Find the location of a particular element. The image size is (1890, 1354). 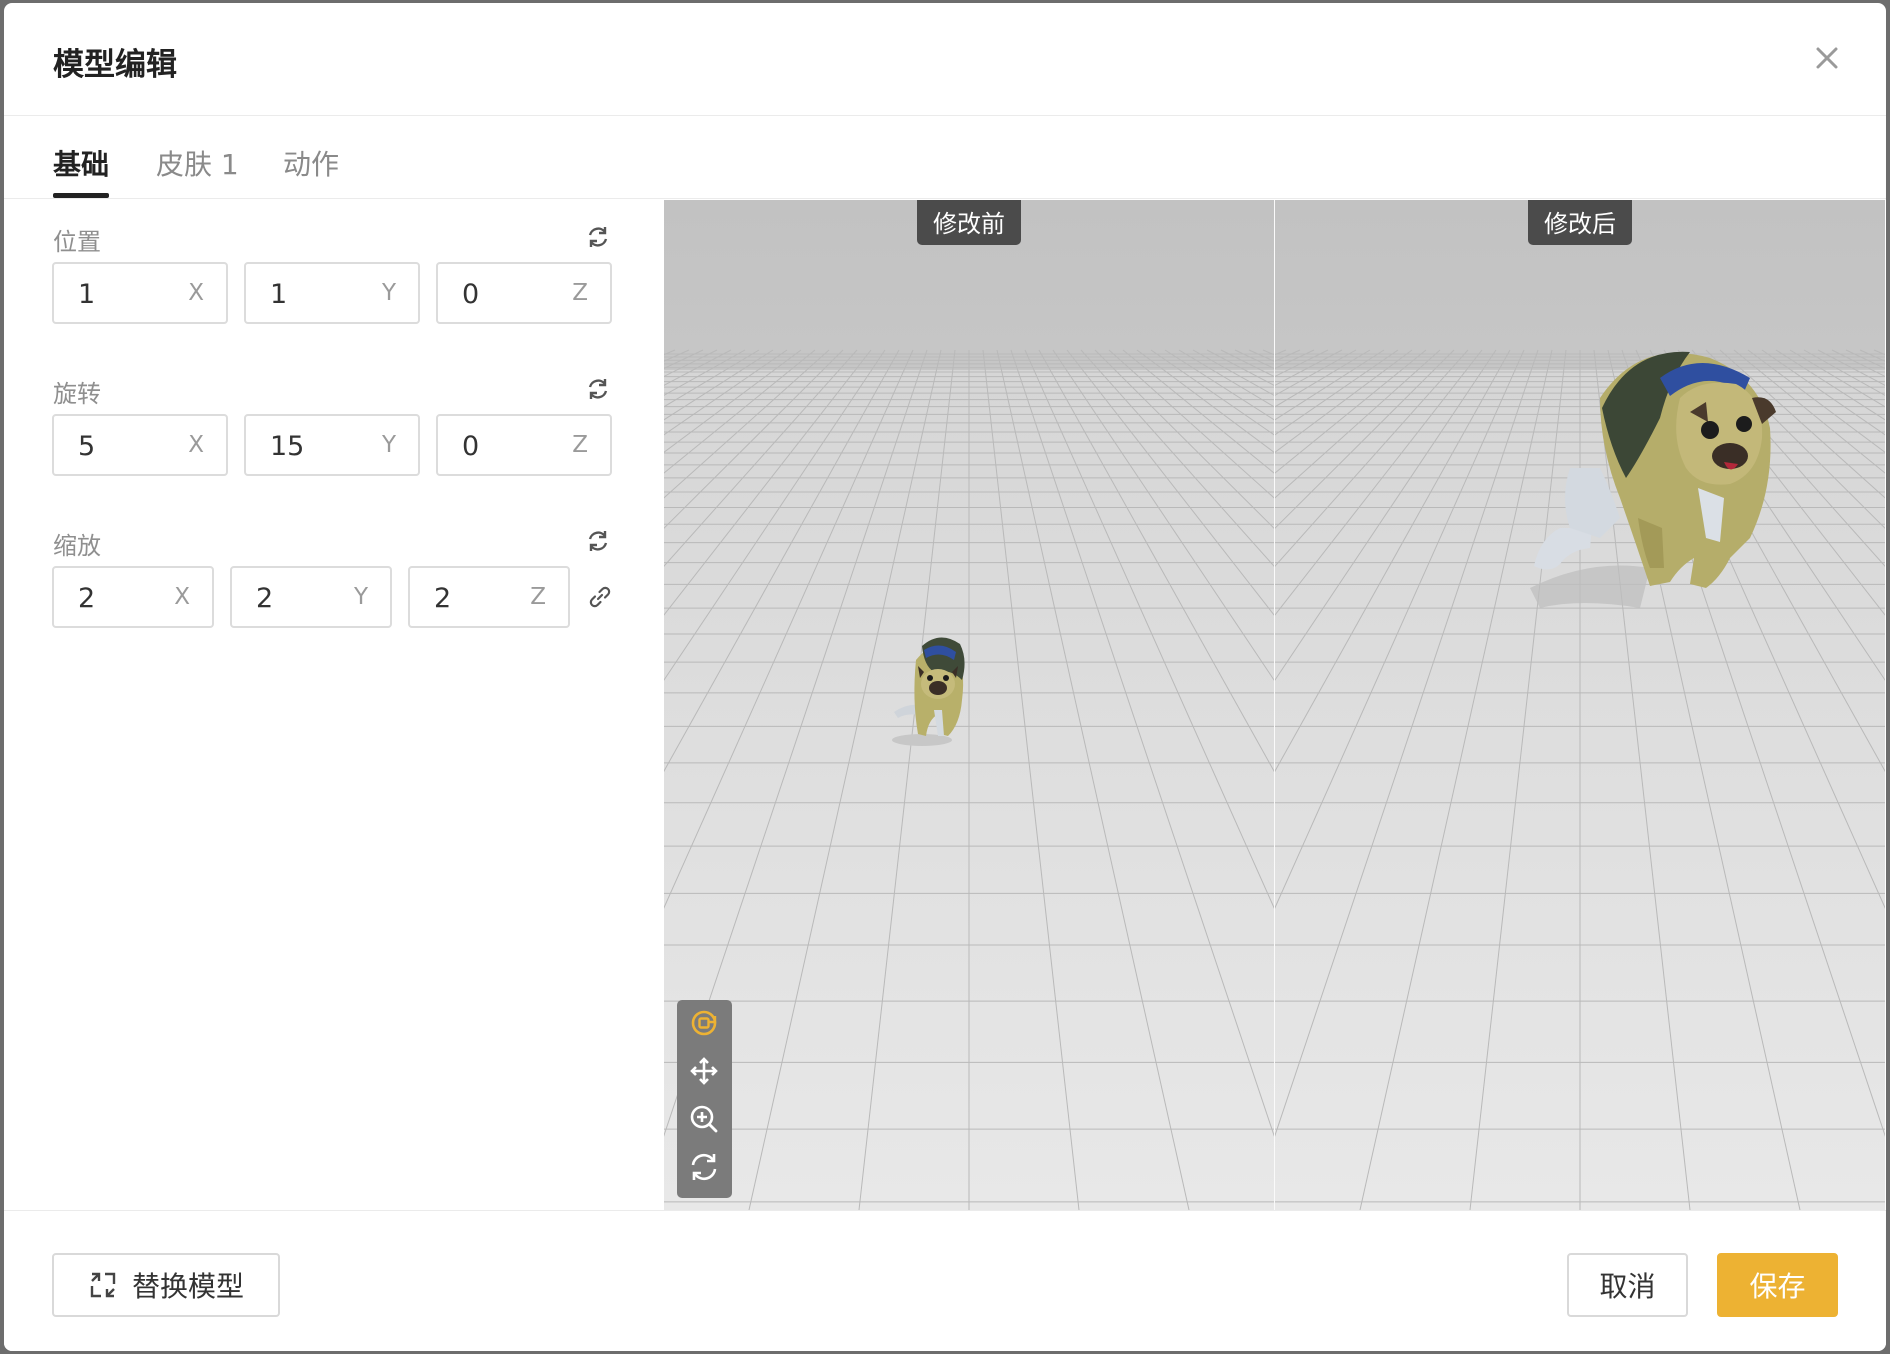

zoom-in-icon is located at coordinates (704, 1119).